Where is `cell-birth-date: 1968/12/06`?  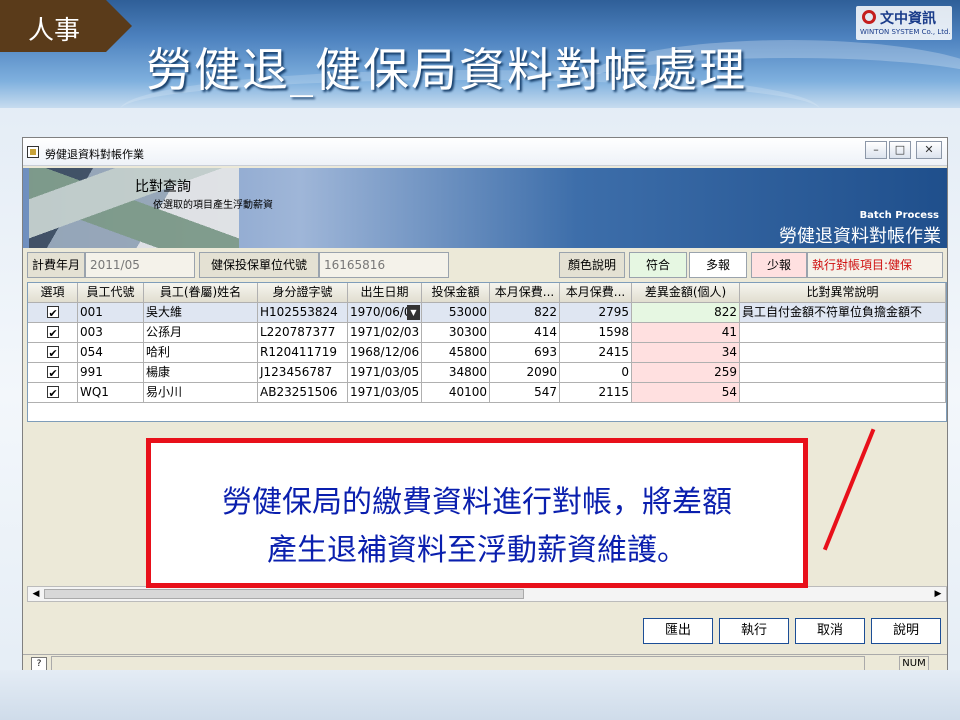 cell-birth-date: 1968/12/06 is located at coordinates (385, 353).